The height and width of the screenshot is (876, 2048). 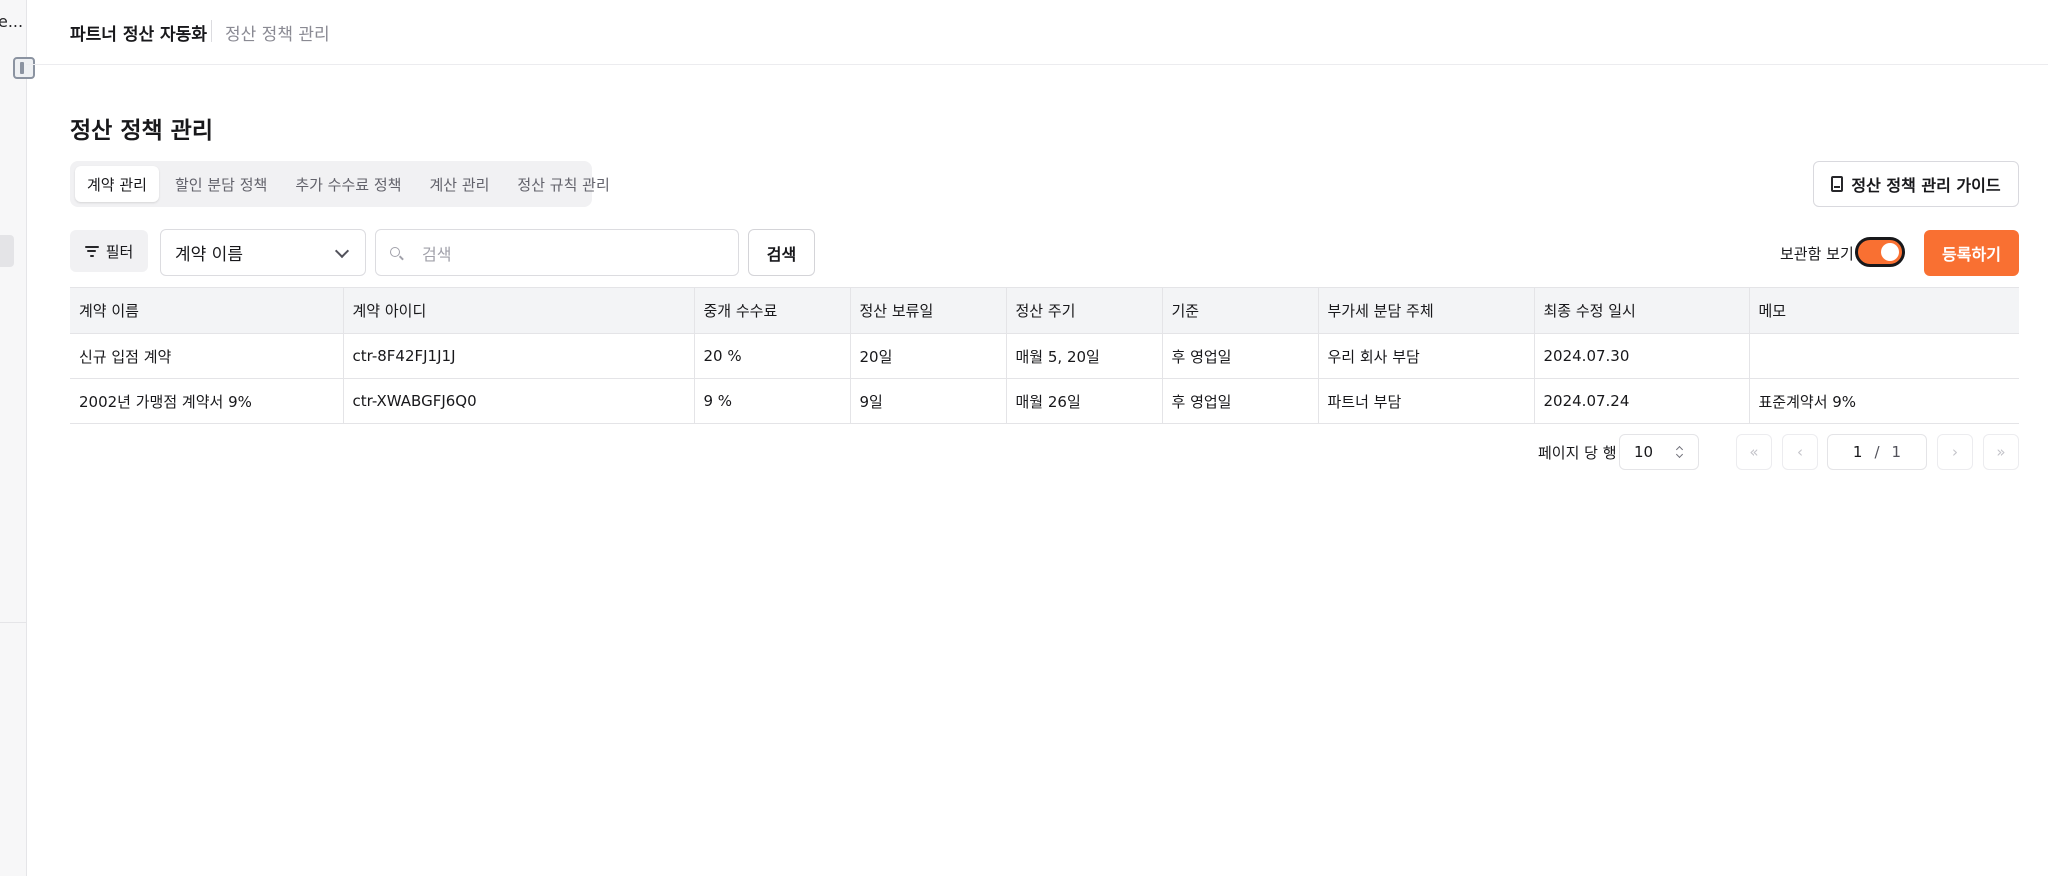 I want to click on tab-calculation: 계산 관리, so click(x=459, y=184).